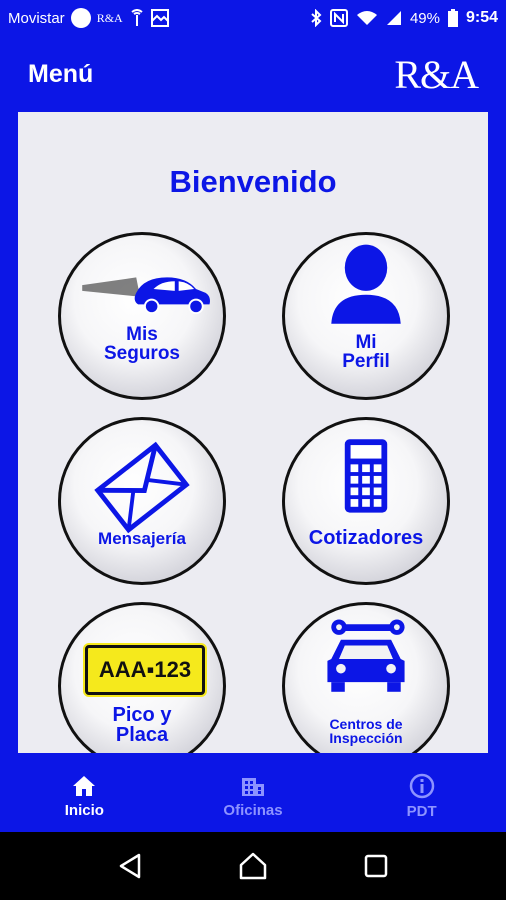  I want to click on nav-label: Inicio, so click(84, 810).